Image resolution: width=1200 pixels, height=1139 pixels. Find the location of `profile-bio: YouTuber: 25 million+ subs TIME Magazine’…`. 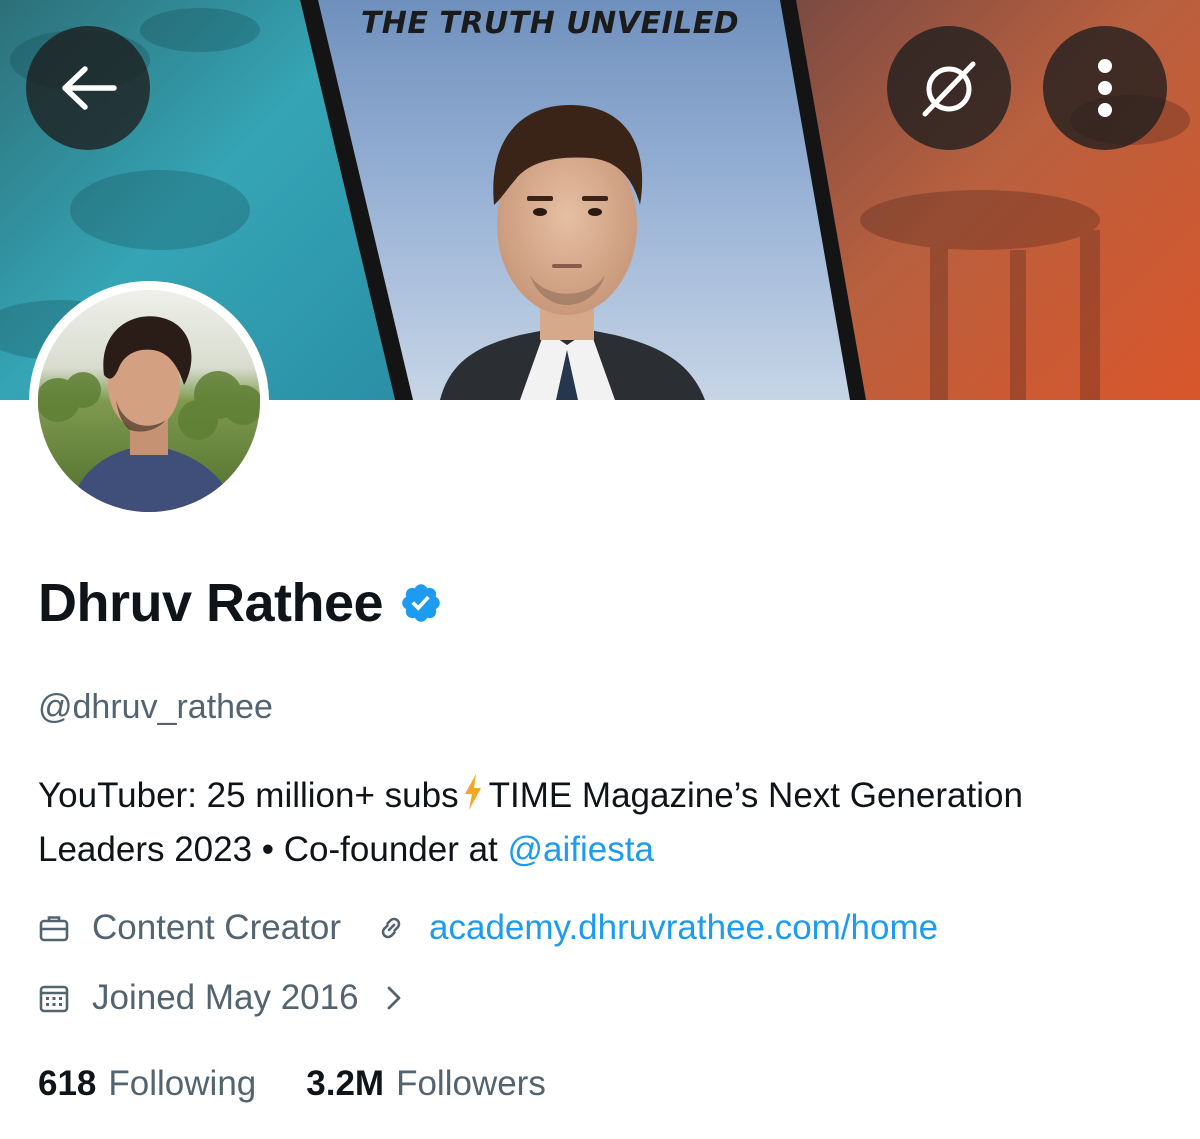

profile-bio: YouTuber: 25 million+ subs TIME Magazine’… is located at coordinates (603, 822).